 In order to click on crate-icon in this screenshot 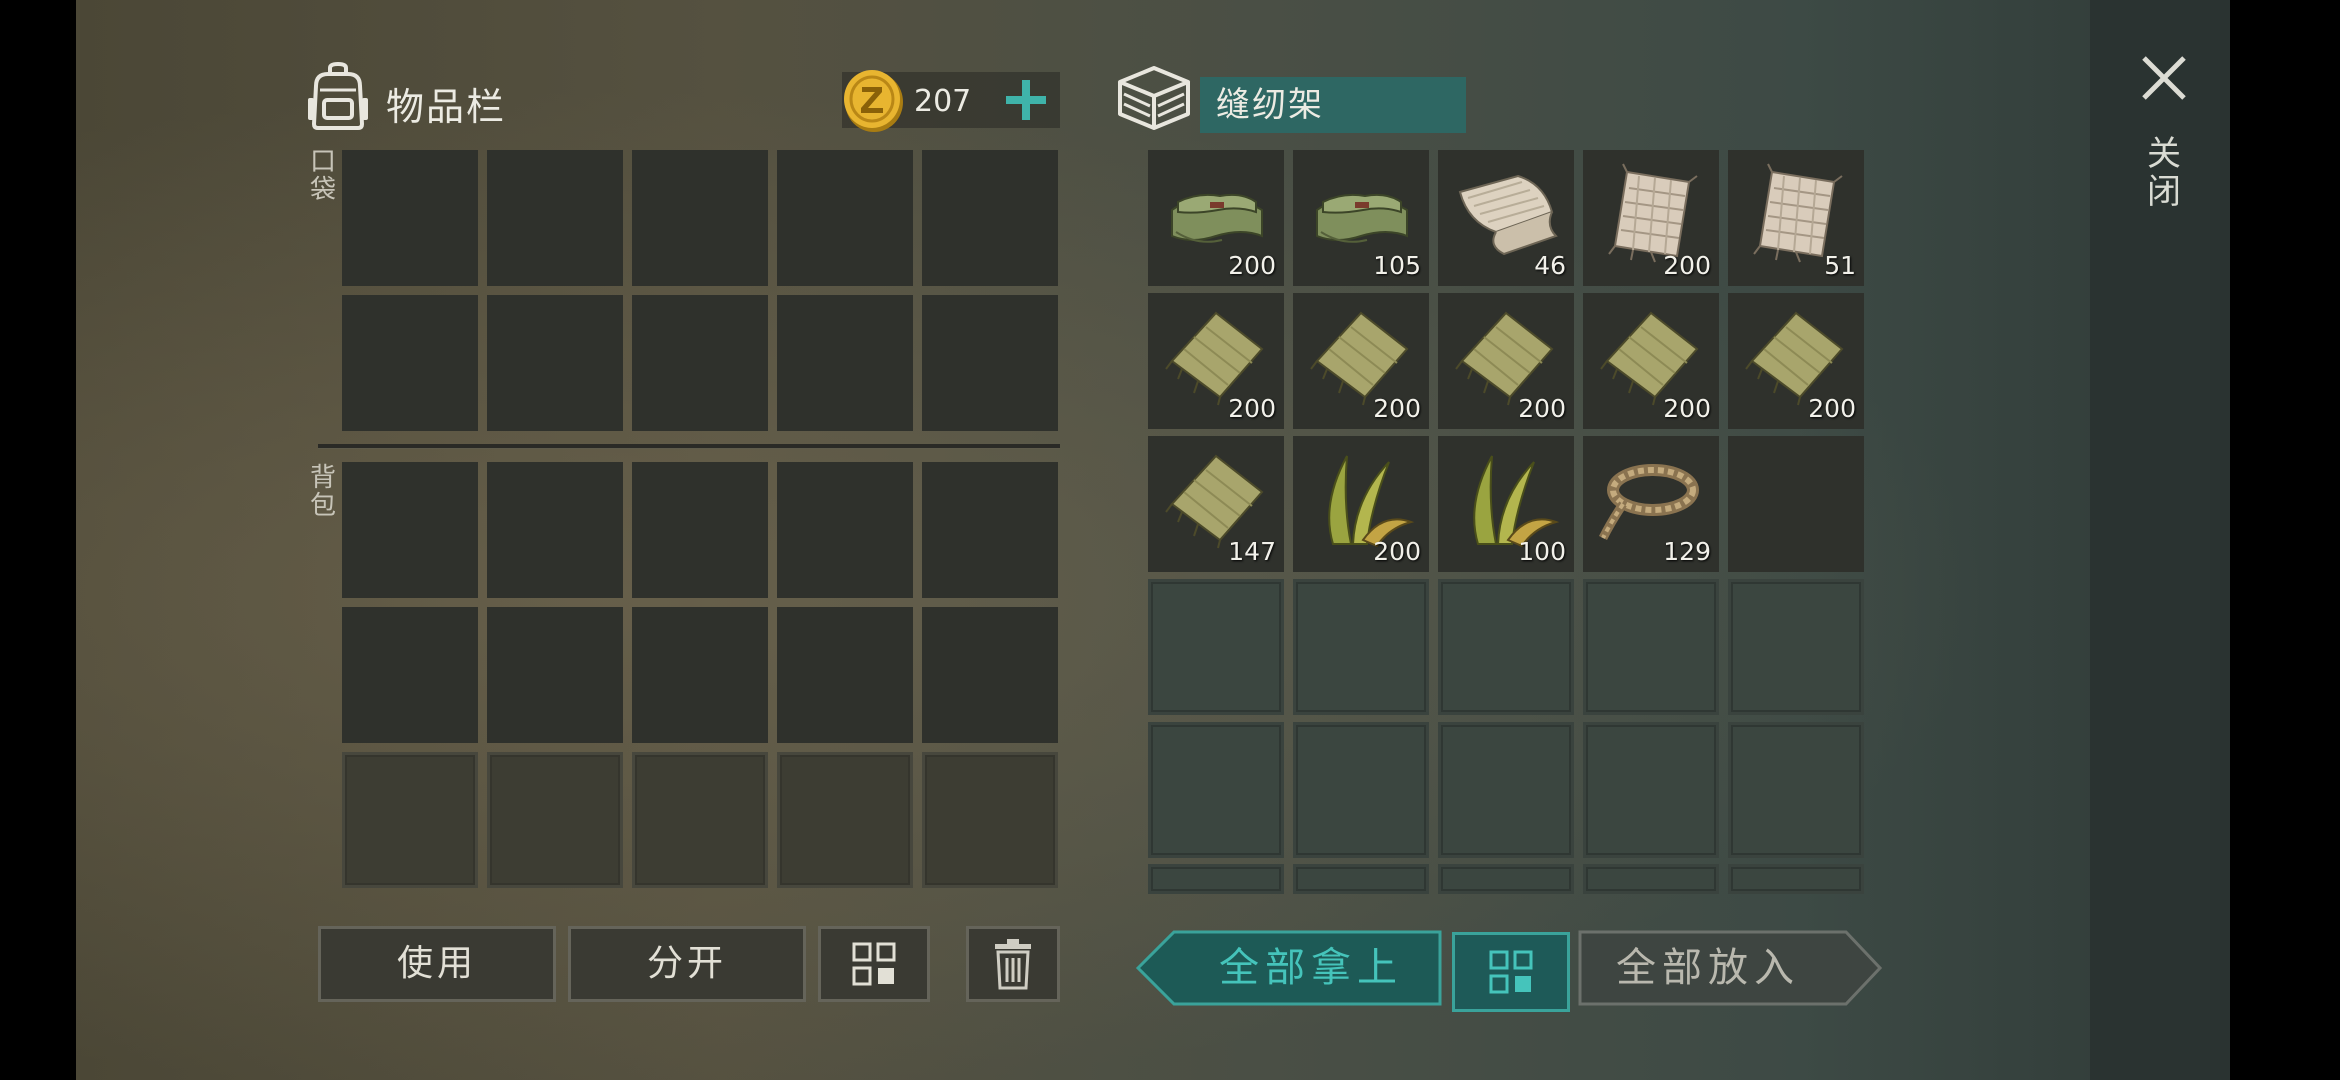, I will do `click(1154, 98)`.